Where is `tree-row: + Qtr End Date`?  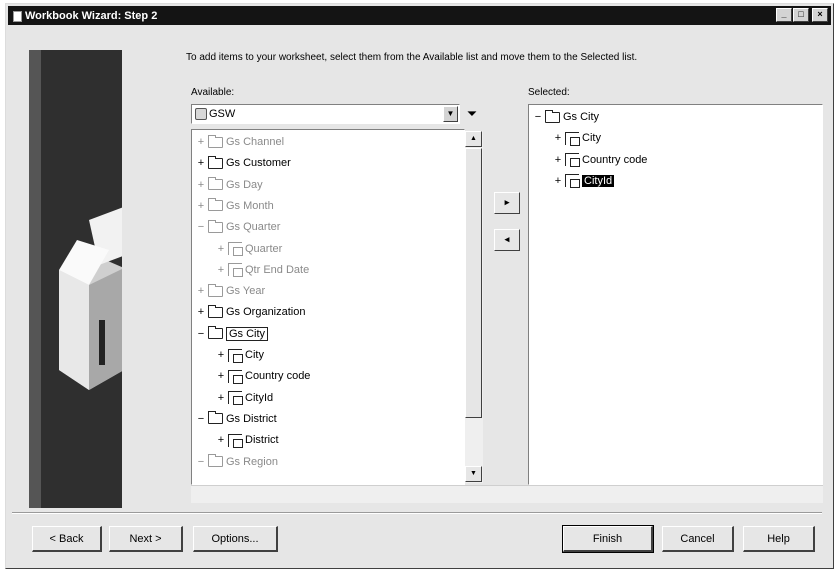
tree-row: + Qtr End Date is located at coordinates (262, 270).